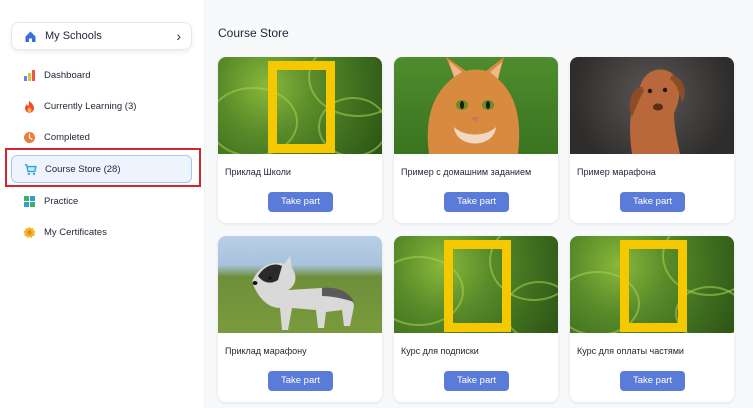  Describe the element at coordinates (29, 232) in the screenshot. I see `badge-icon` at that location.